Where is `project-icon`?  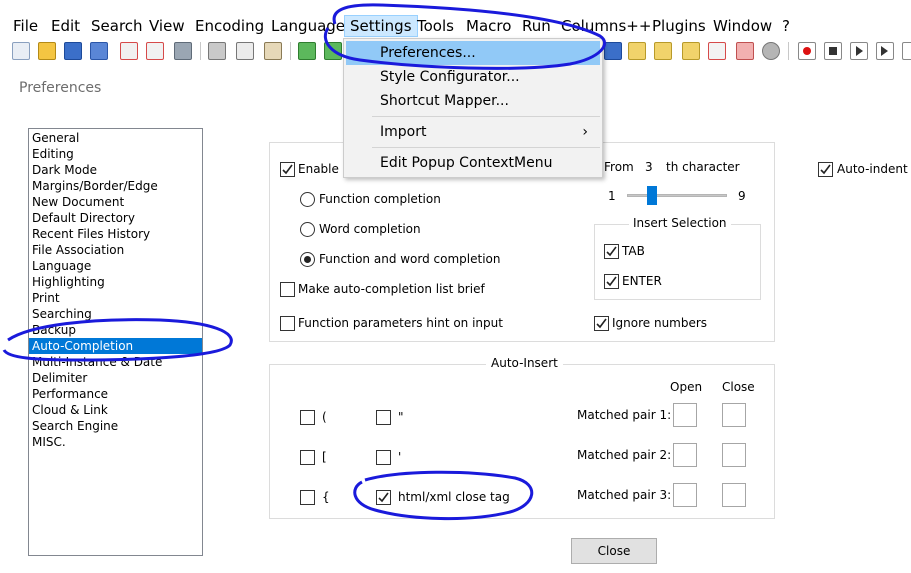
project-icon is located at coordinates (745, 51).